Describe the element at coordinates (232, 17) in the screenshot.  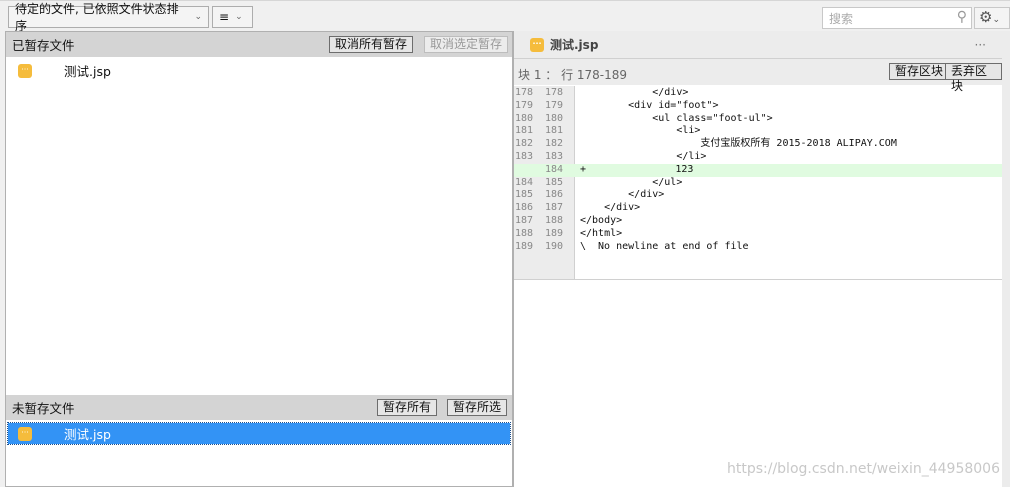
I see `view-options-select: ≡ ⌄` at that location.